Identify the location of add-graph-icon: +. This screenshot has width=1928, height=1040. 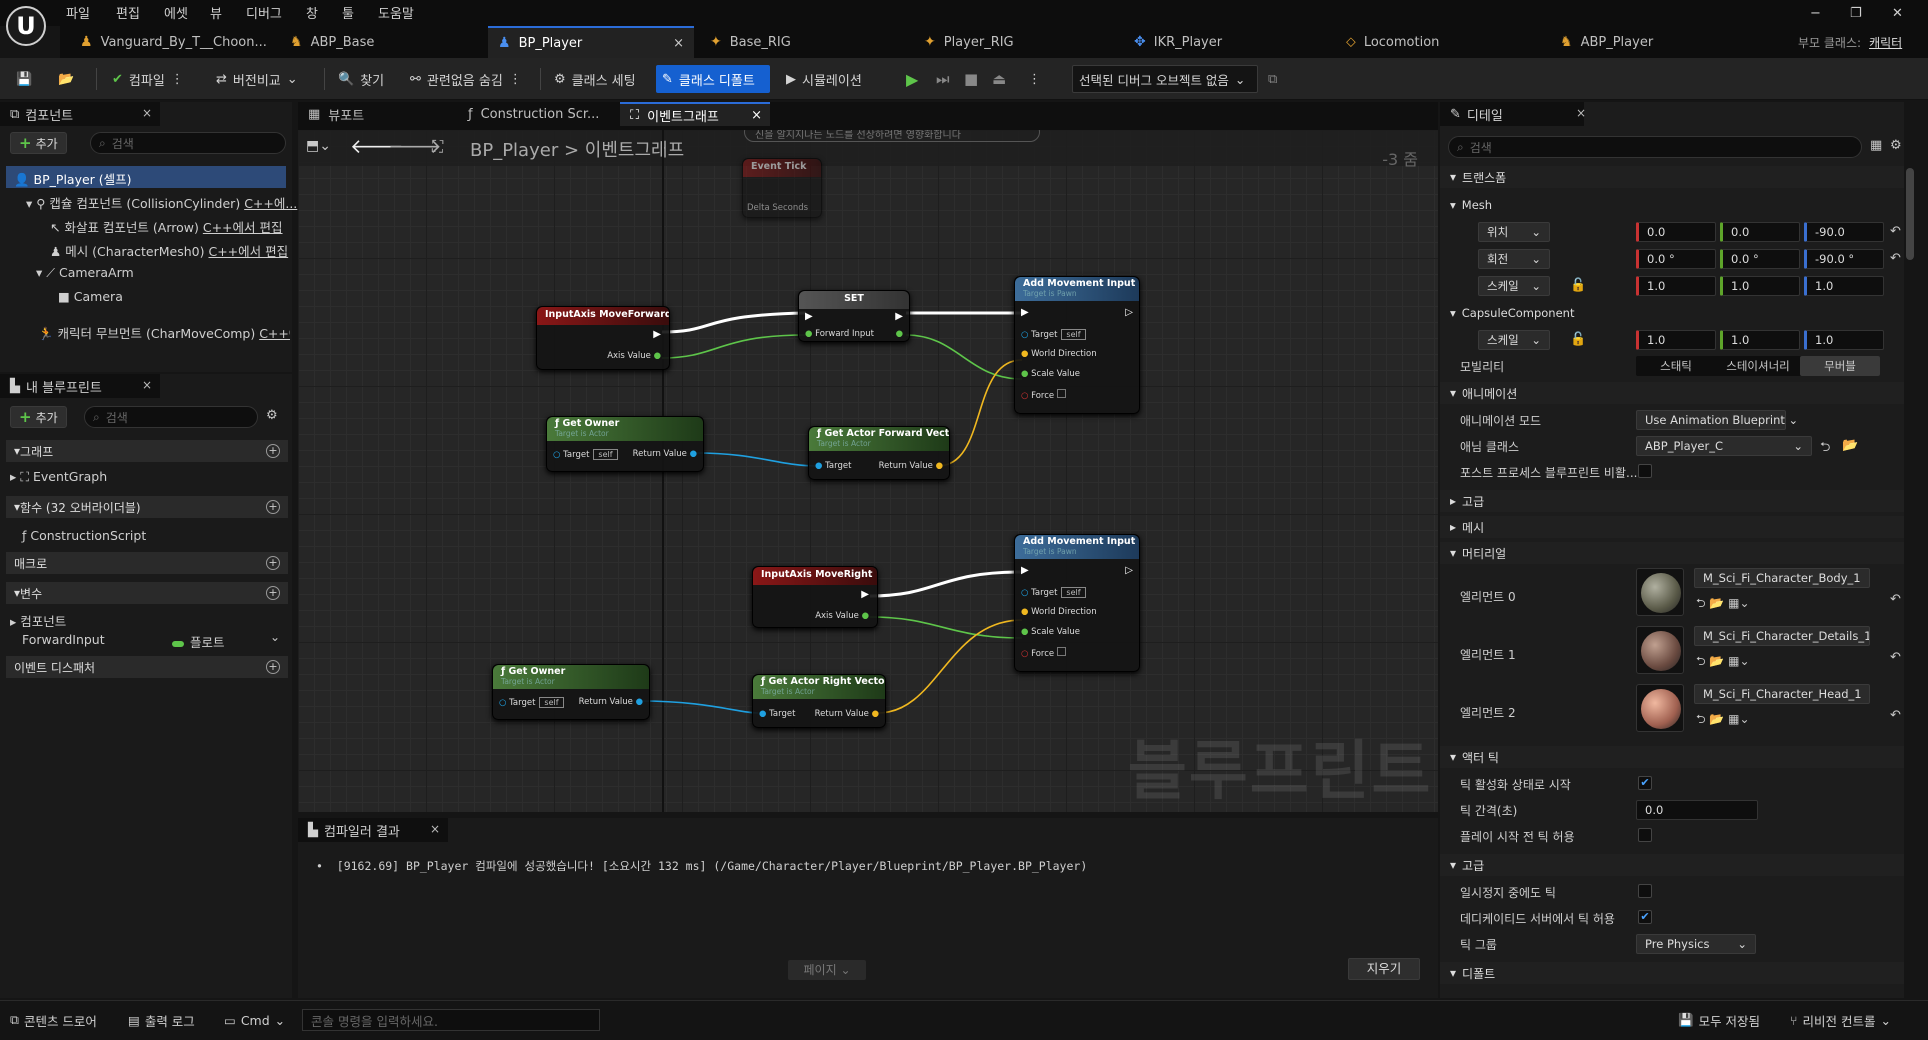
(273, 451).